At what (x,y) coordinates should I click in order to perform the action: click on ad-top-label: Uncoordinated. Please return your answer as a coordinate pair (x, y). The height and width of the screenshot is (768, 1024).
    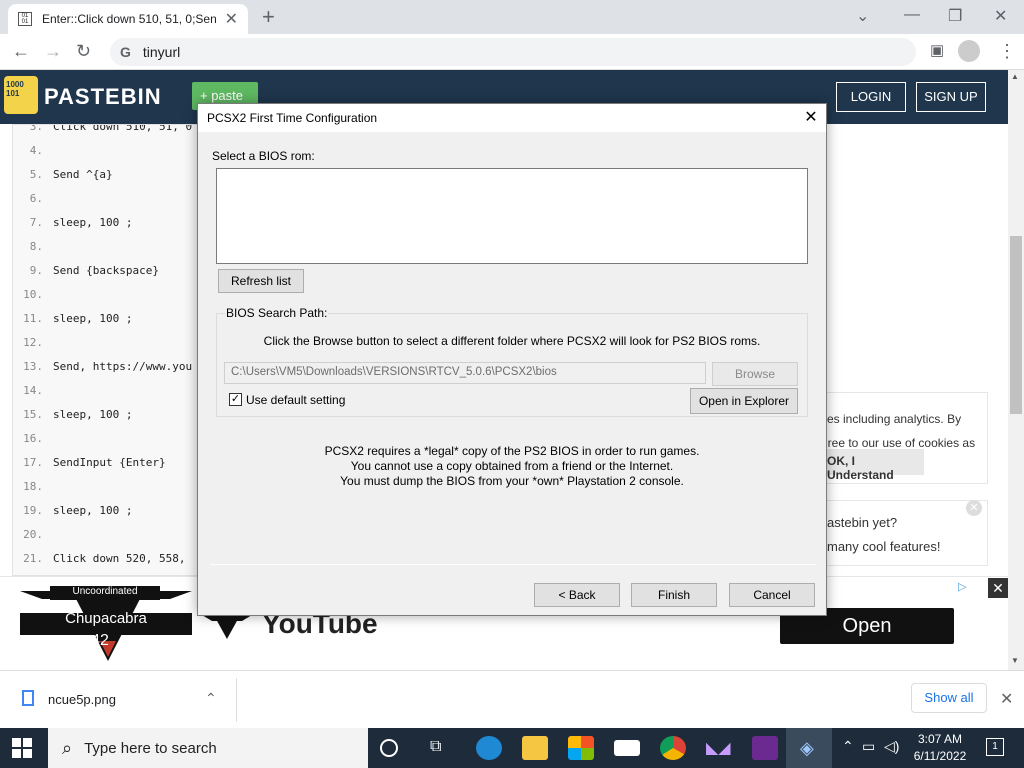
    Looking at the image, I should click on (105, 593).